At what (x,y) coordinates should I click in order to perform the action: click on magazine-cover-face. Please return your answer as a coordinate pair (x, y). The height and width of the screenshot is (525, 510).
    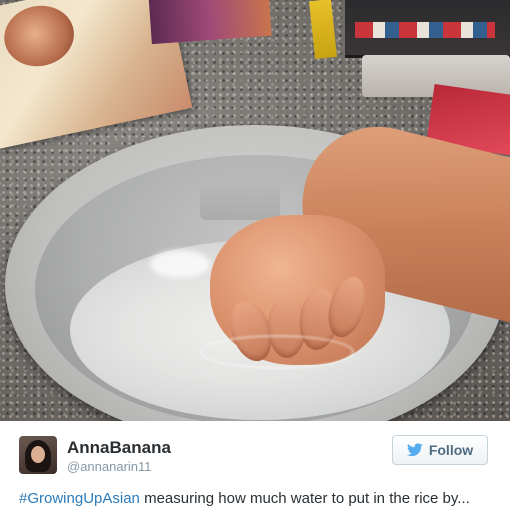
    Looking at the image, I should click on (40, 36).